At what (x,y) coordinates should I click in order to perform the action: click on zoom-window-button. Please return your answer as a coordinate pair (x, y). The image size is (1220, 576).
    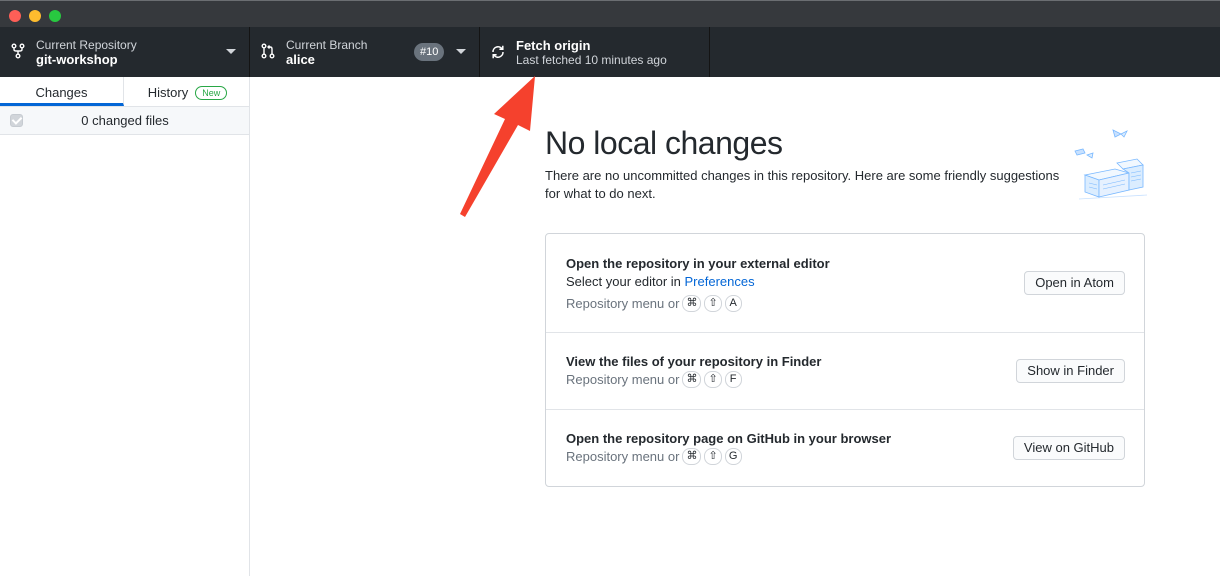
    Looking at the image, I should click on (55, 16).